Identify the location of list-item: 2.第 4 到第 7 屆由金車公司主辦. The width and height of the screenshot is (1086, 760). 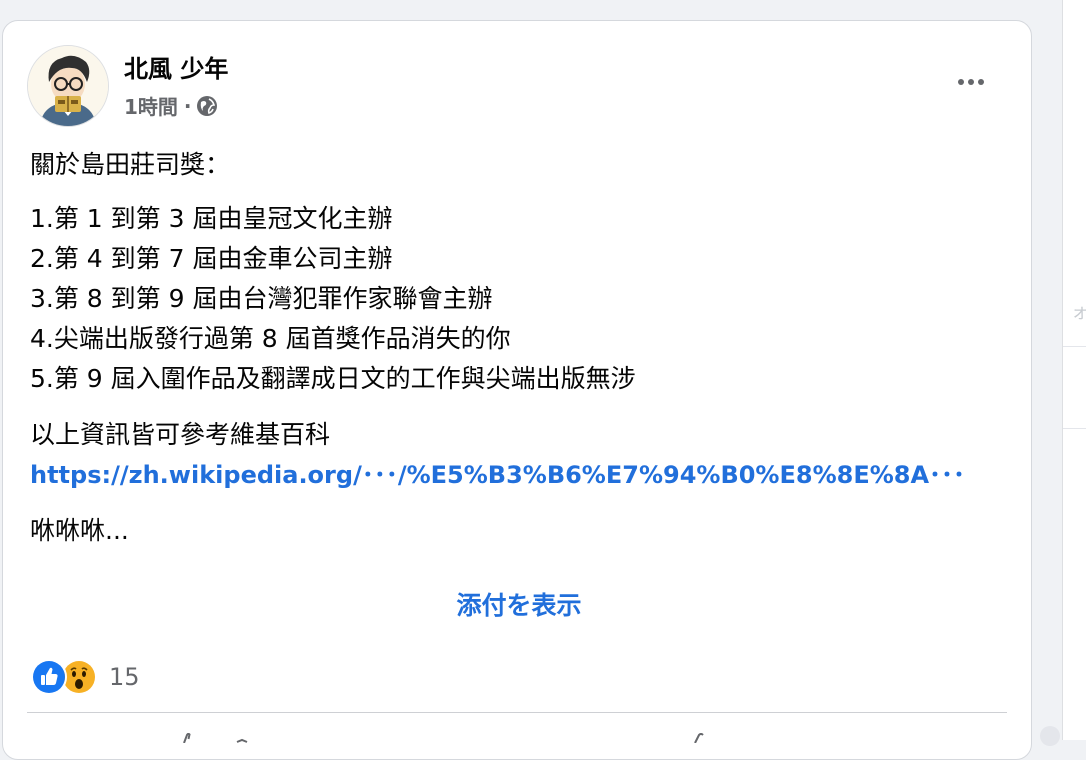
(211, 258).